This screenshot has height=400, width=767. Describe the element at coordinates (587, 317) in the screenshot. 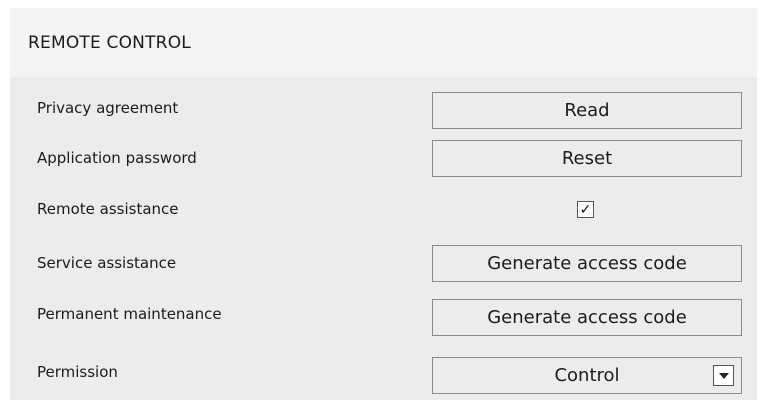

I see `maintenance-generate-access-code-button: Generate access code` at that location.